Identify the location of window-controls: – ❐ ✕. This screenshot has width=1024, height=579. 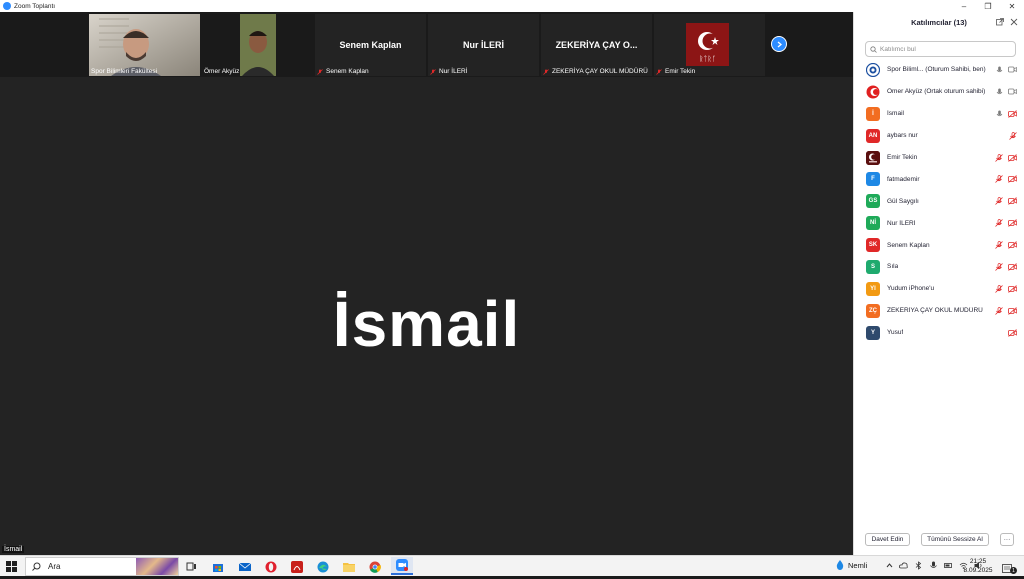
(988, 6).